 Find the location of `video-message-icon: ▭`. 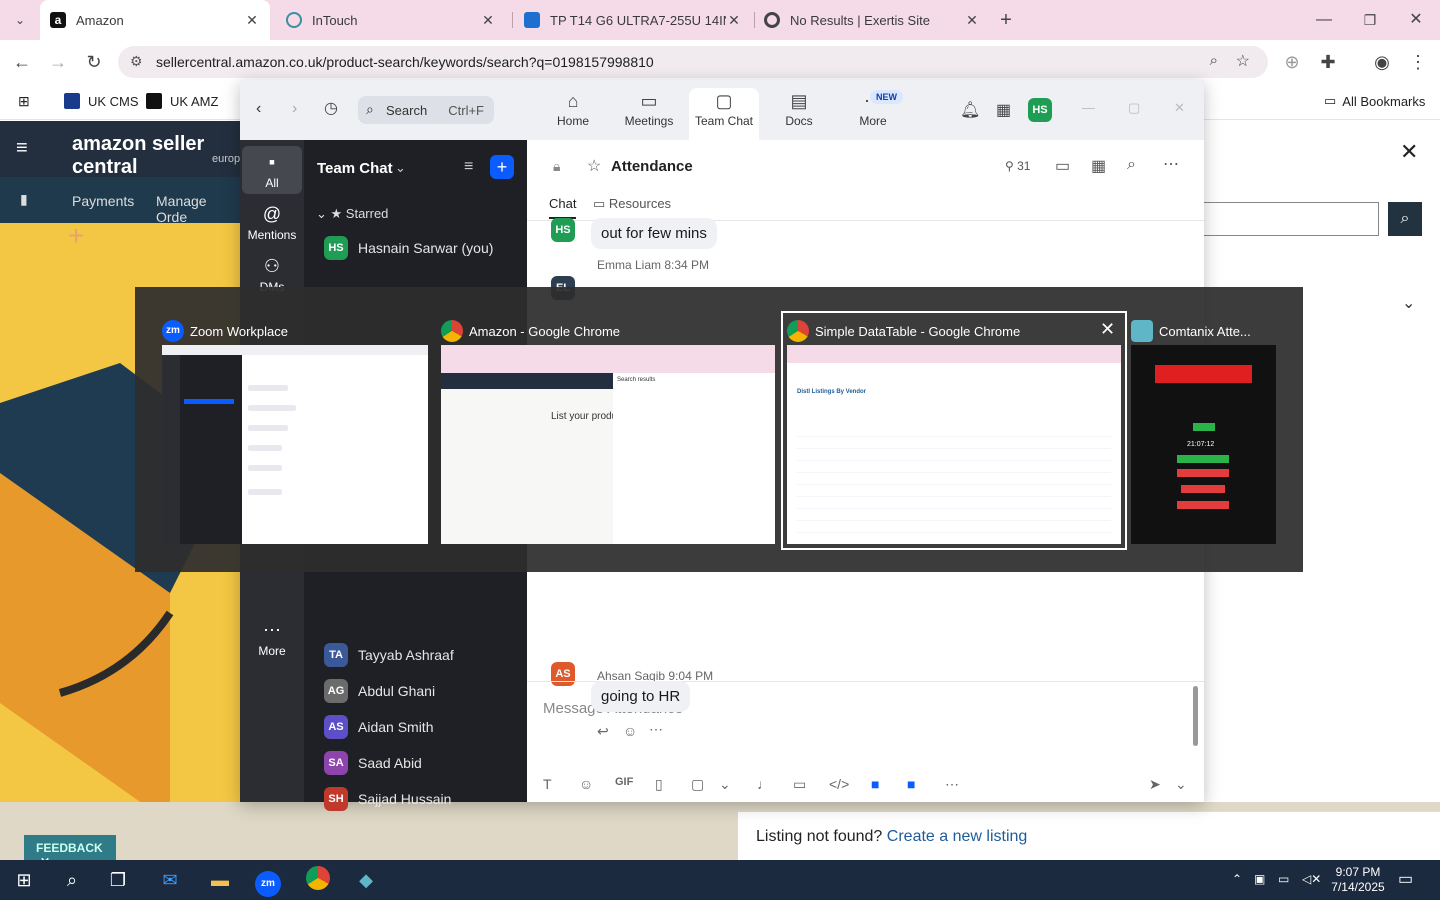

video-message-icon: ▭ is located at coordinates (799, 784).